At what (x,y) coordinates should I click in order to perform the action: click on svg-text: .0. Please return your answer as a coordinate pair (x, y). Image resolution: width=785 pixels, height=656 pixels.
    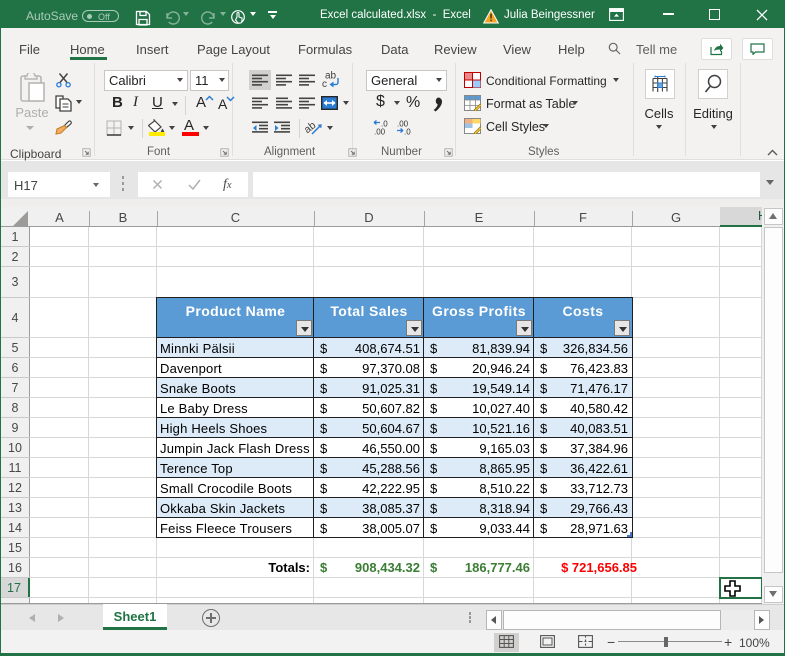
    Looking at the image, I should click on (407, 132).